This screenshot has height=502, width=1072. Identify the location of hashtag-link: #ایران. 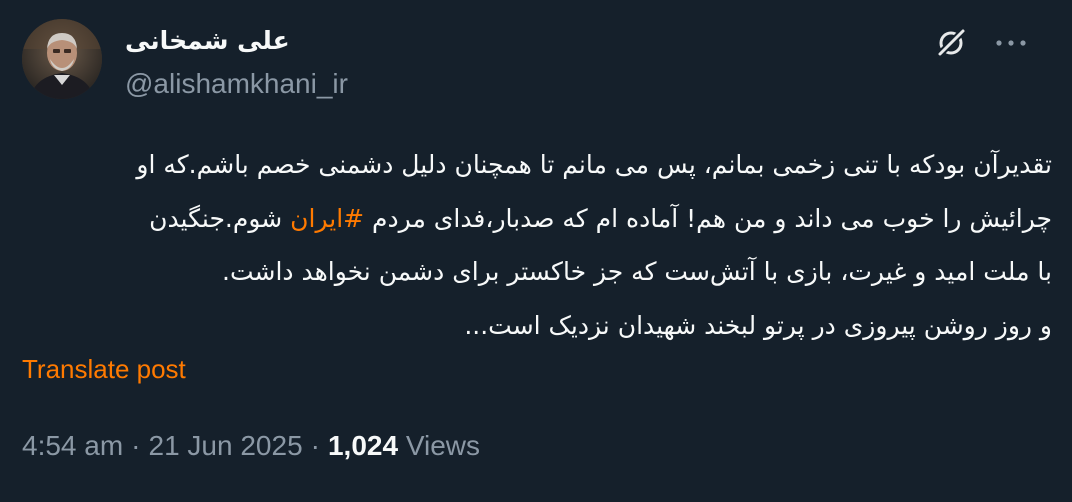
(327, 218).